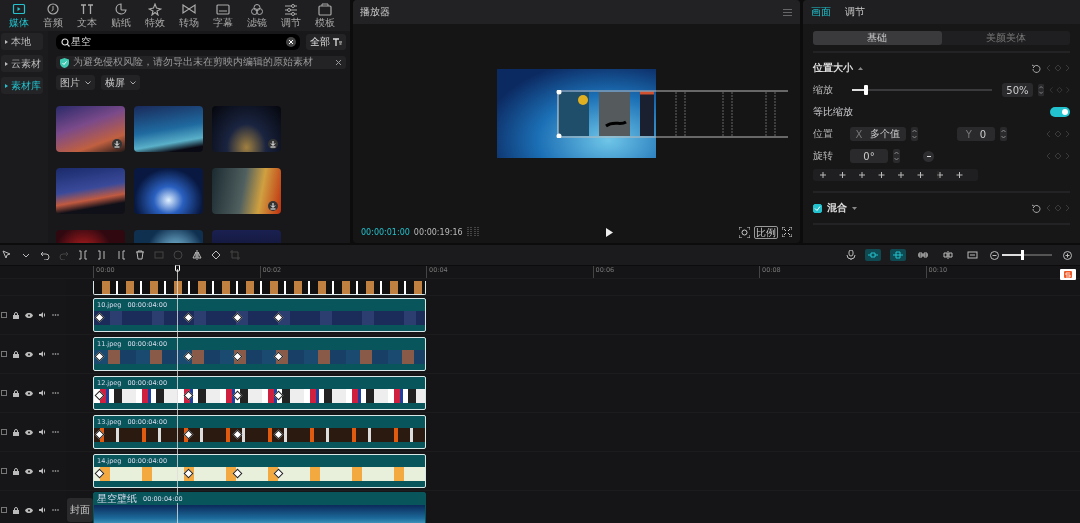  What do you see at coordinates (994, 255) in the screenshot?
I see `zoom-out-icon` at bounding box center [994, 255].